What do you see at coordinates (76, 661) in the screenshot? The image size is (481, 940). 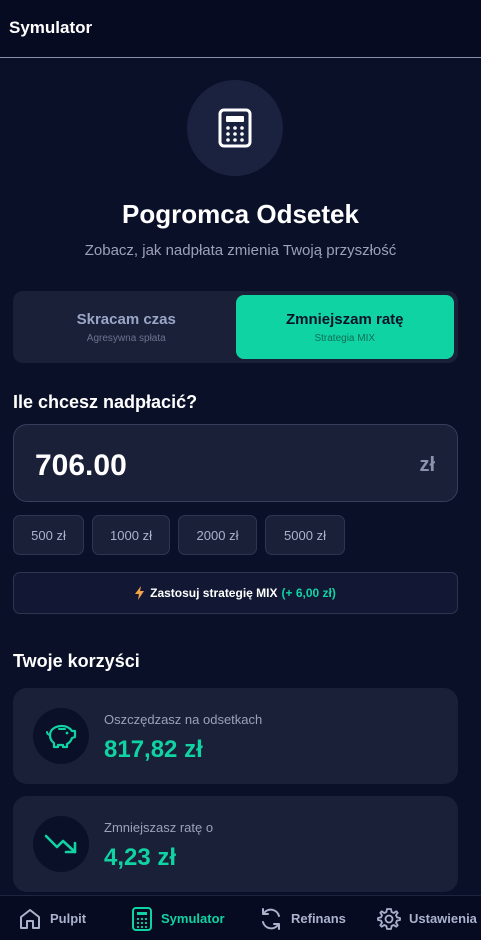 I see `benefits-heading: Twoje korzyści` at bounding box center [76, 661].